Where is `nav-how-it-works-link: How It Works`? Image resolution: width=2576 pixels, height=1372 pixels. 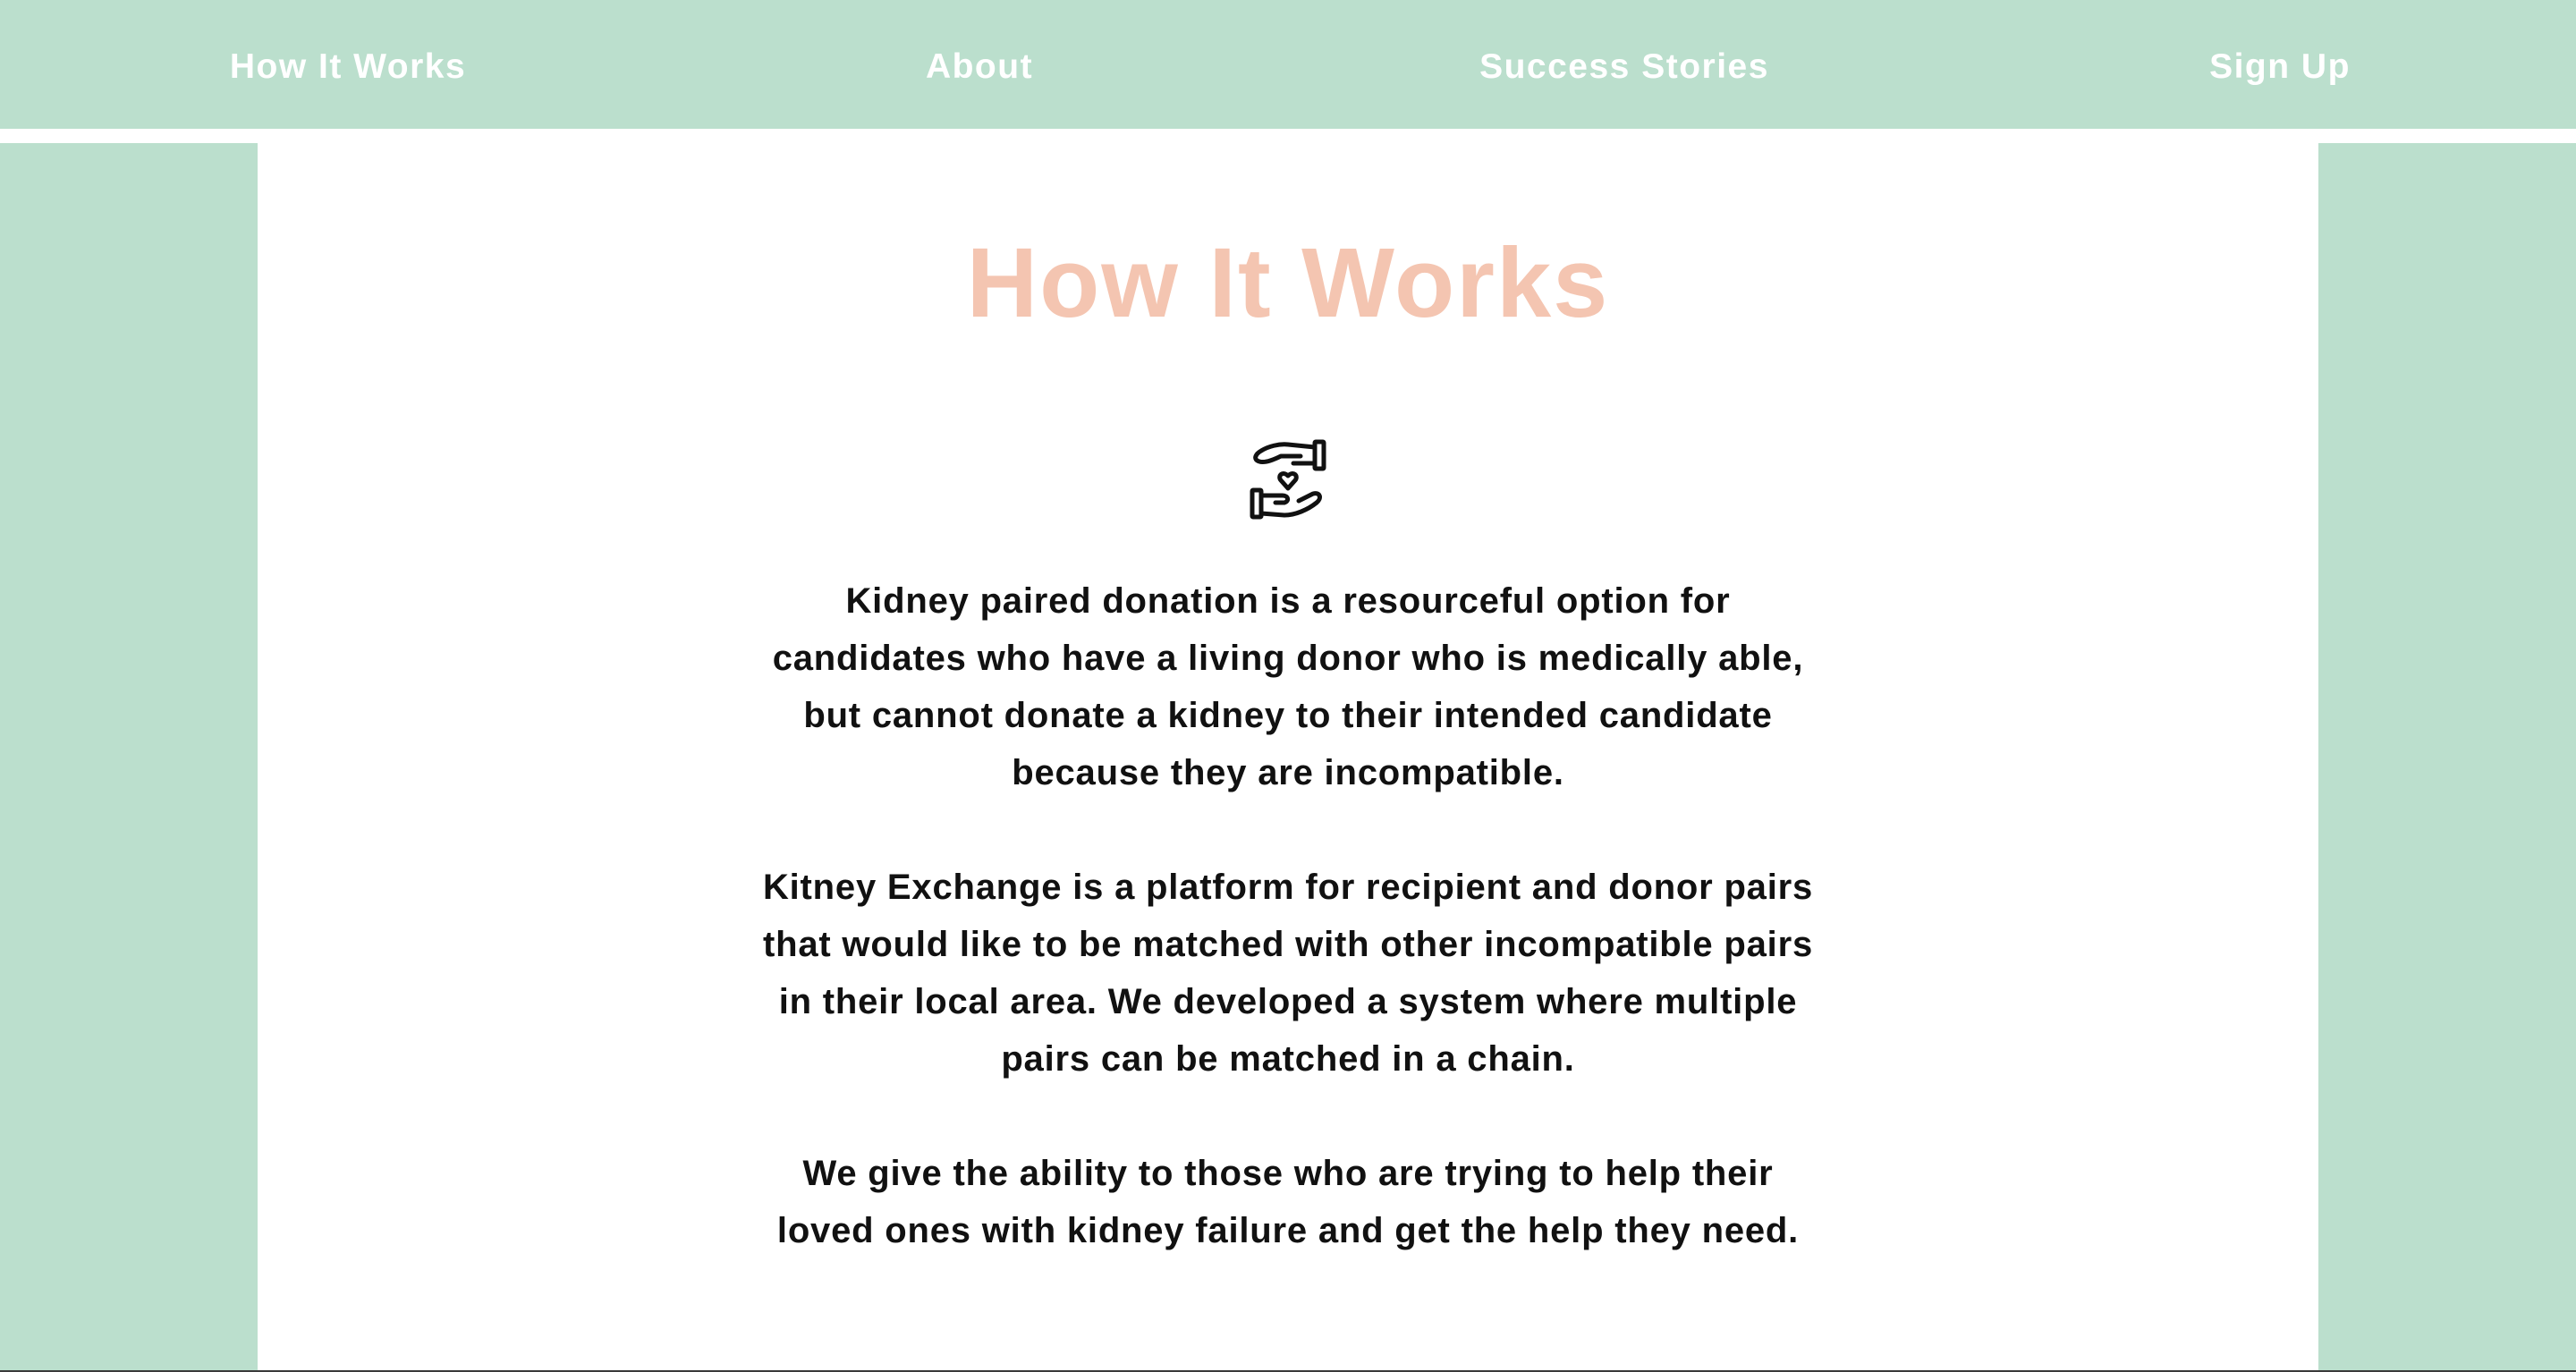
nav-how-it-works-link: How It Works is located at coordinates (348, 67).